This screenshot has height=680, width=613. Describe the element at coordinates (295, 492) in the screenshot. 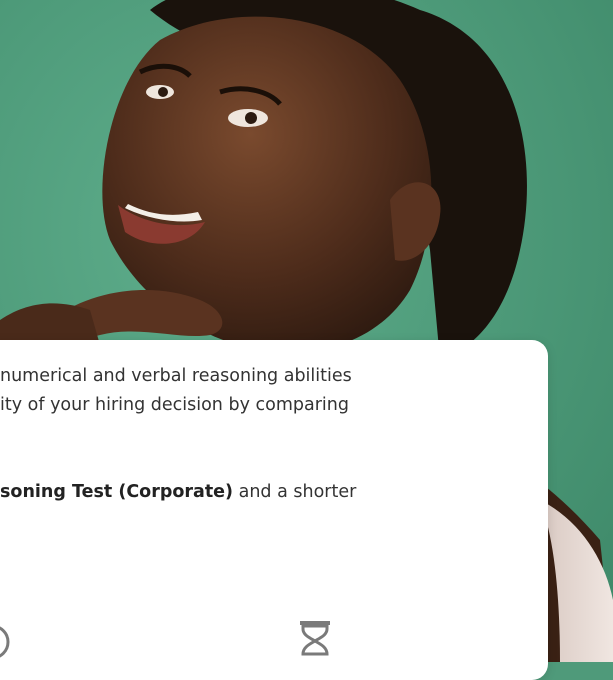

I see `card-line-3-rest: and a shorter` at that location.